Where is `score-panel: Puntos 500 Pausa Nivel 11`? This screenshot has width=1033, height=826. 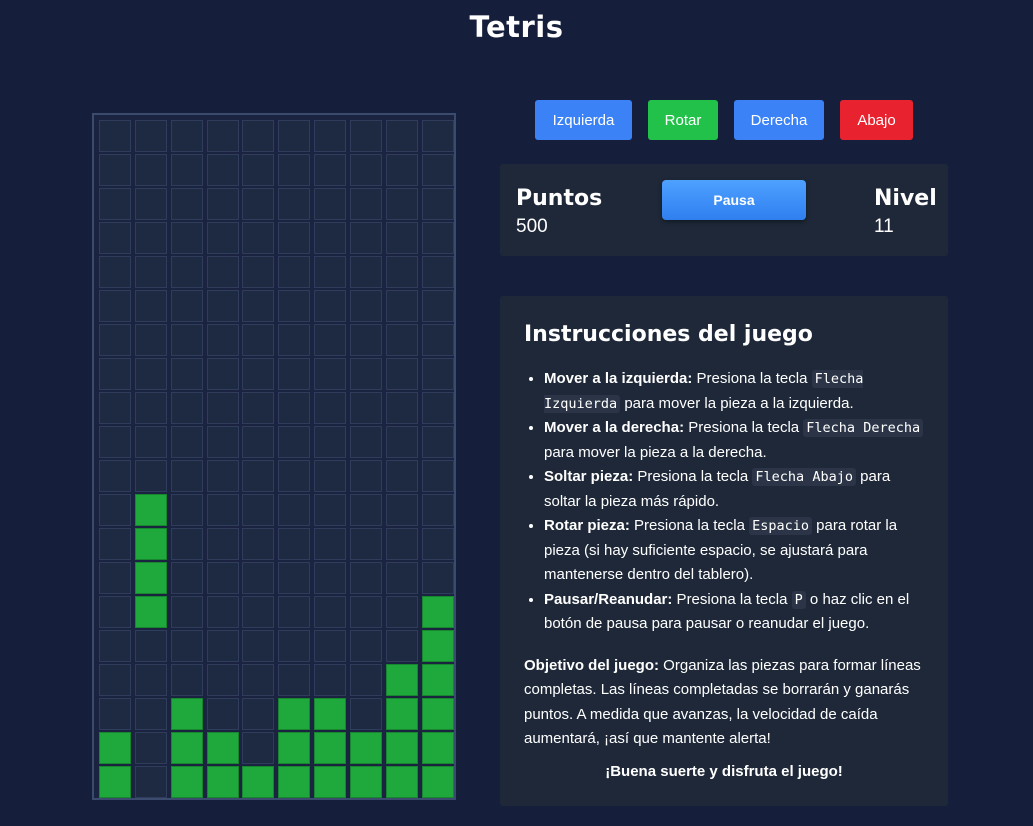 score-panel: Puntos 500 Pausa Nivel 11 is located at coordinates (724, 210).